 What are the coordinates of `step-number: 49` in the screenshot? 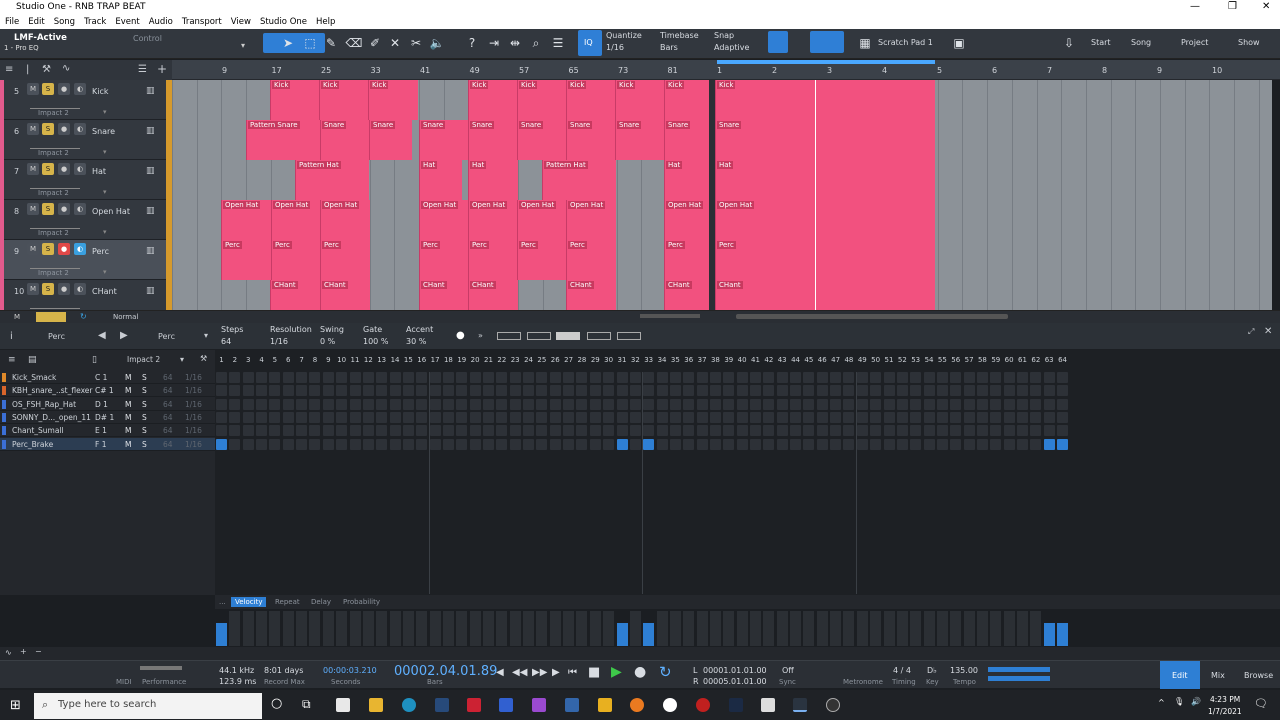 It's located at (862, 360).